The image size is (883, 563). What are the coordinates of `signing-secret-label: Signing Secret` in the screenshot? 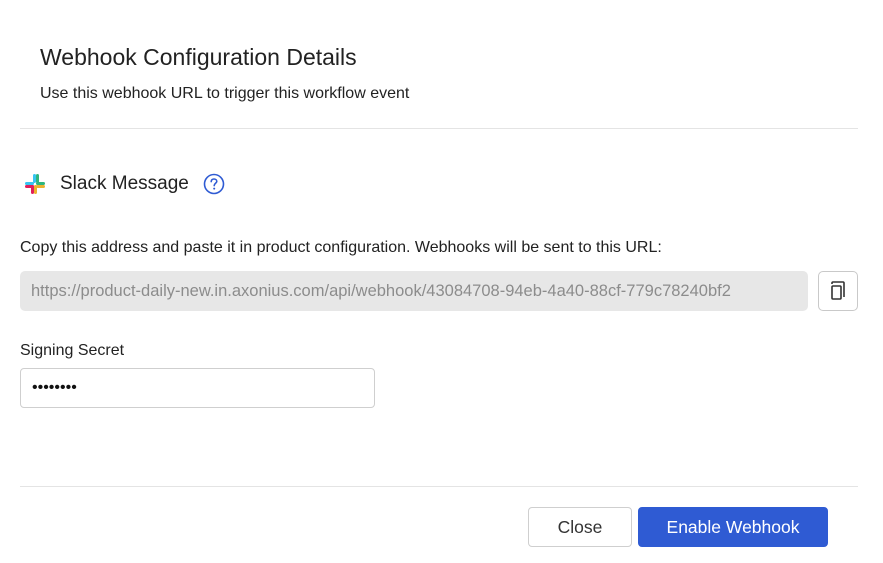 It's located at (72, 350).